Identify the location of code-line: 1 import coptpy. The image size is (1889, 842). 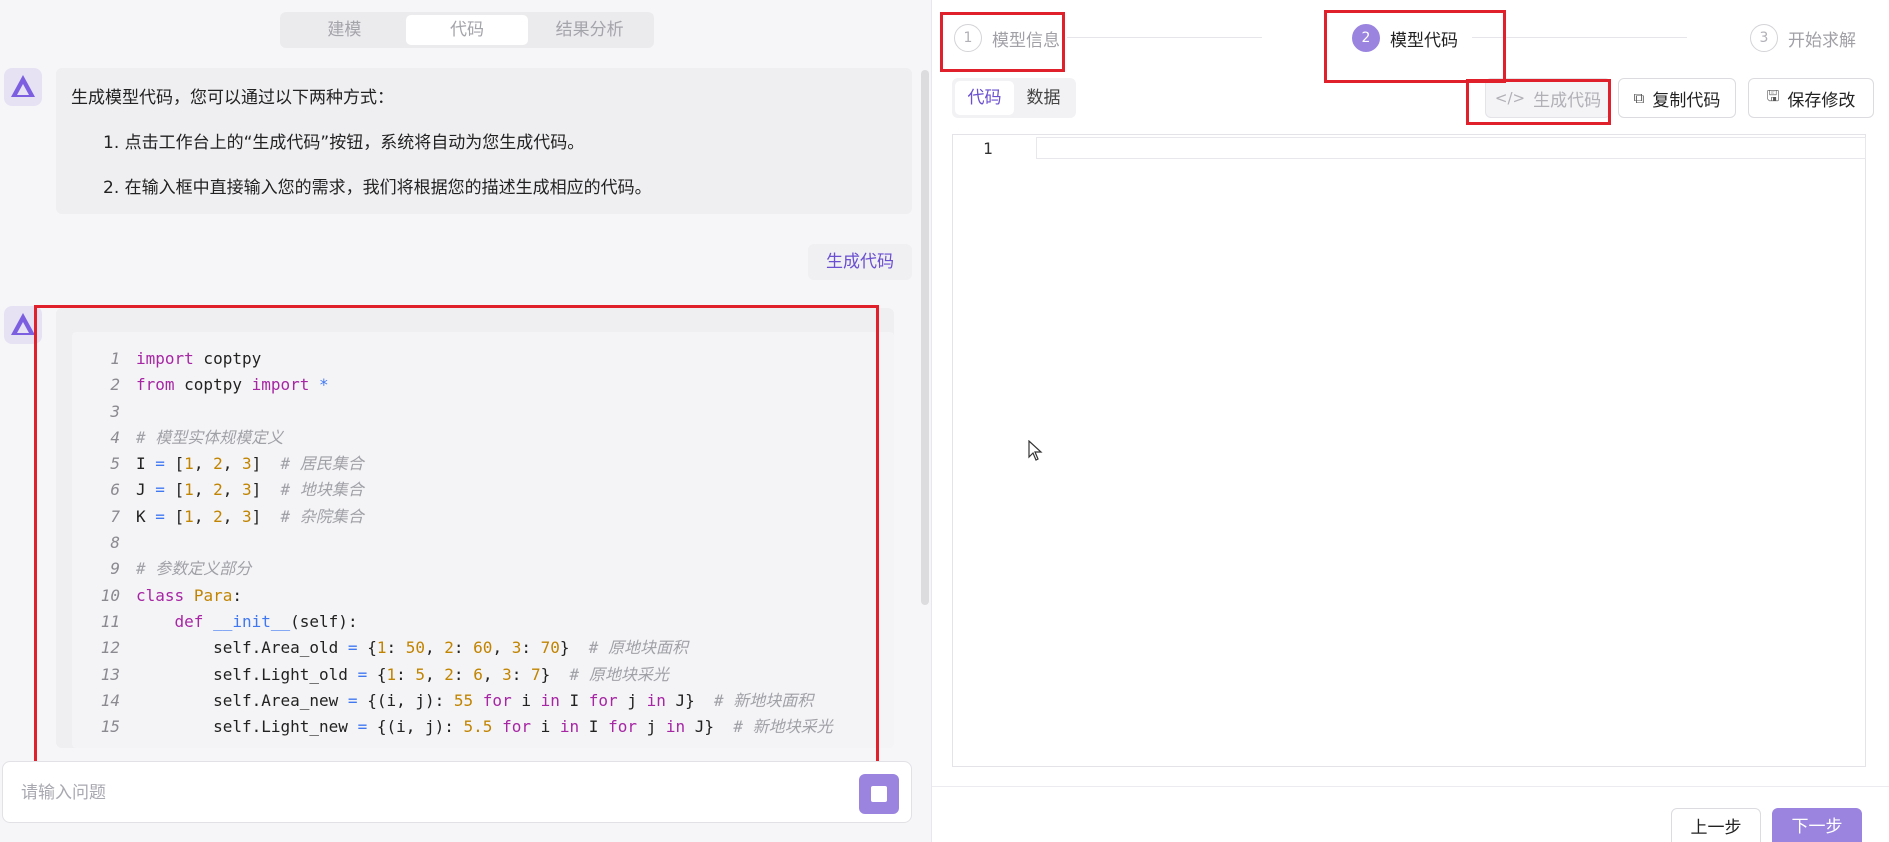
(483, 359).